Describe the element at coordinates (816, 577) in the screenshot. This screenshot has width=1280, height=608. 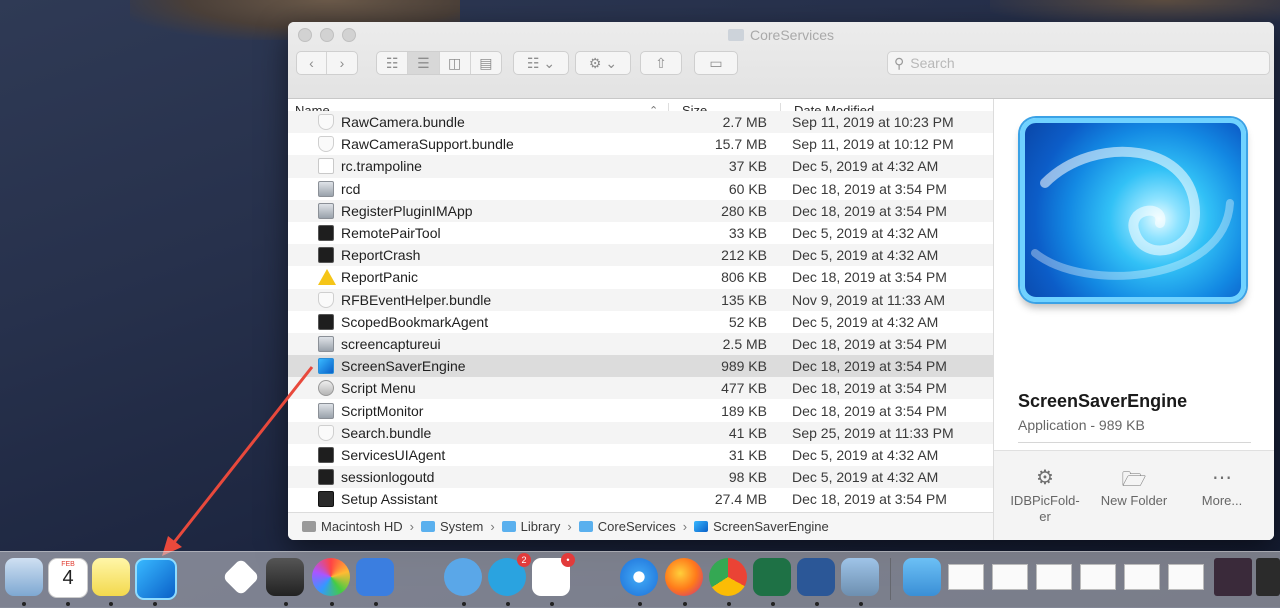
I see `word-app-icon` at that location.